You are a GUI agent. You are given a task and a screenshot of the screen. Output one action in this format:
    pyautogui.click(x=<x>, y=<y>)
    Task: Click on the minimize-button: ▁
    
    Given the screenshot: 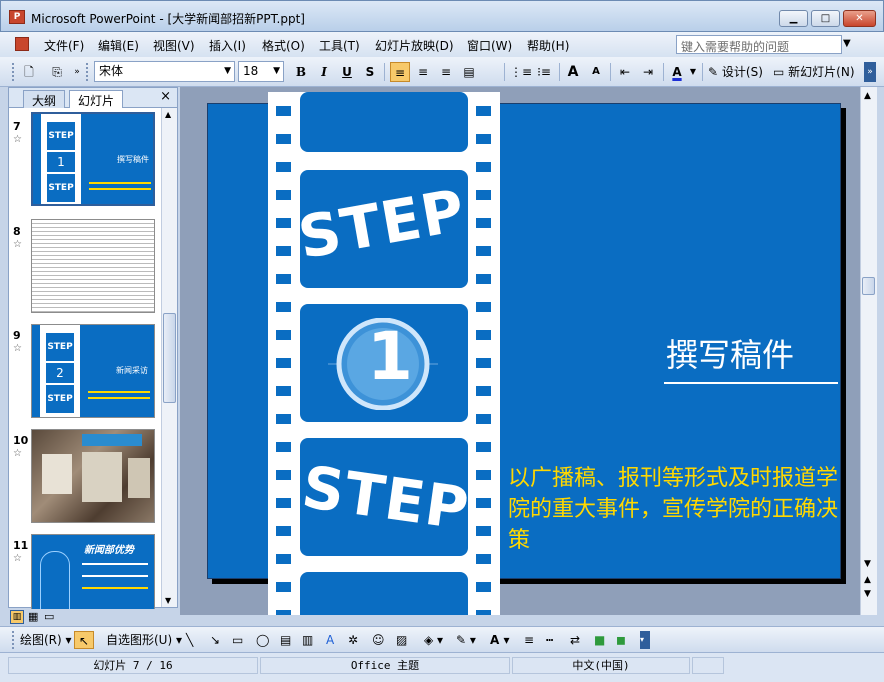 What is the action you would take?
    pyautogui.click(x=793, y=18)
    